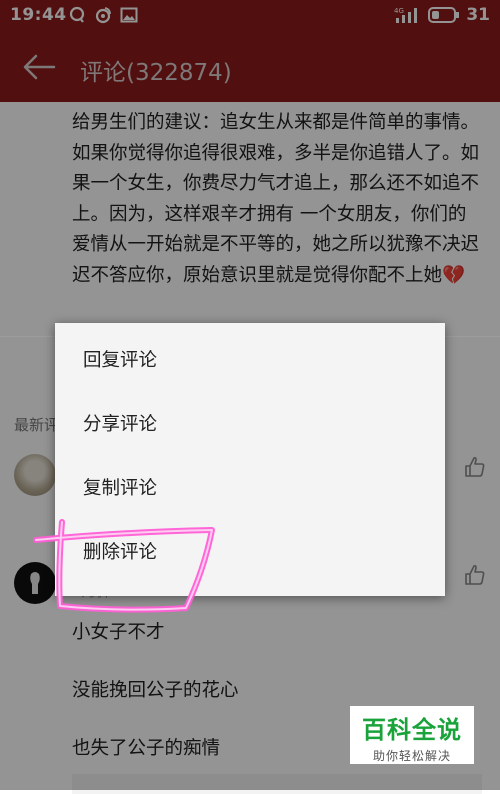 This screenshot has height=794, width=500. I want to click on menu-item-delete-comment: 删除评论, so click(250, 553).